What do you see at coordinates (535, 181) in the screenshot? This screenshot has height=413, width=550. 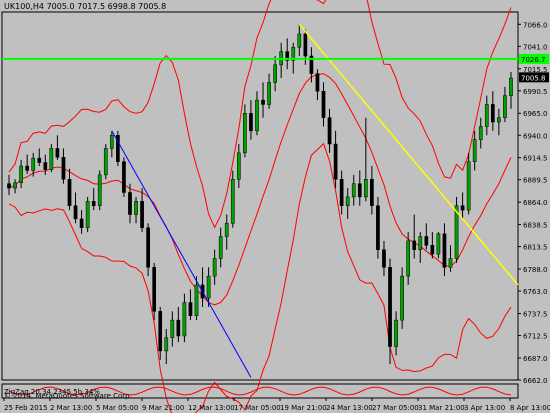 I see `y-tick-label: 6889.5` at bounding box center [535, 181].